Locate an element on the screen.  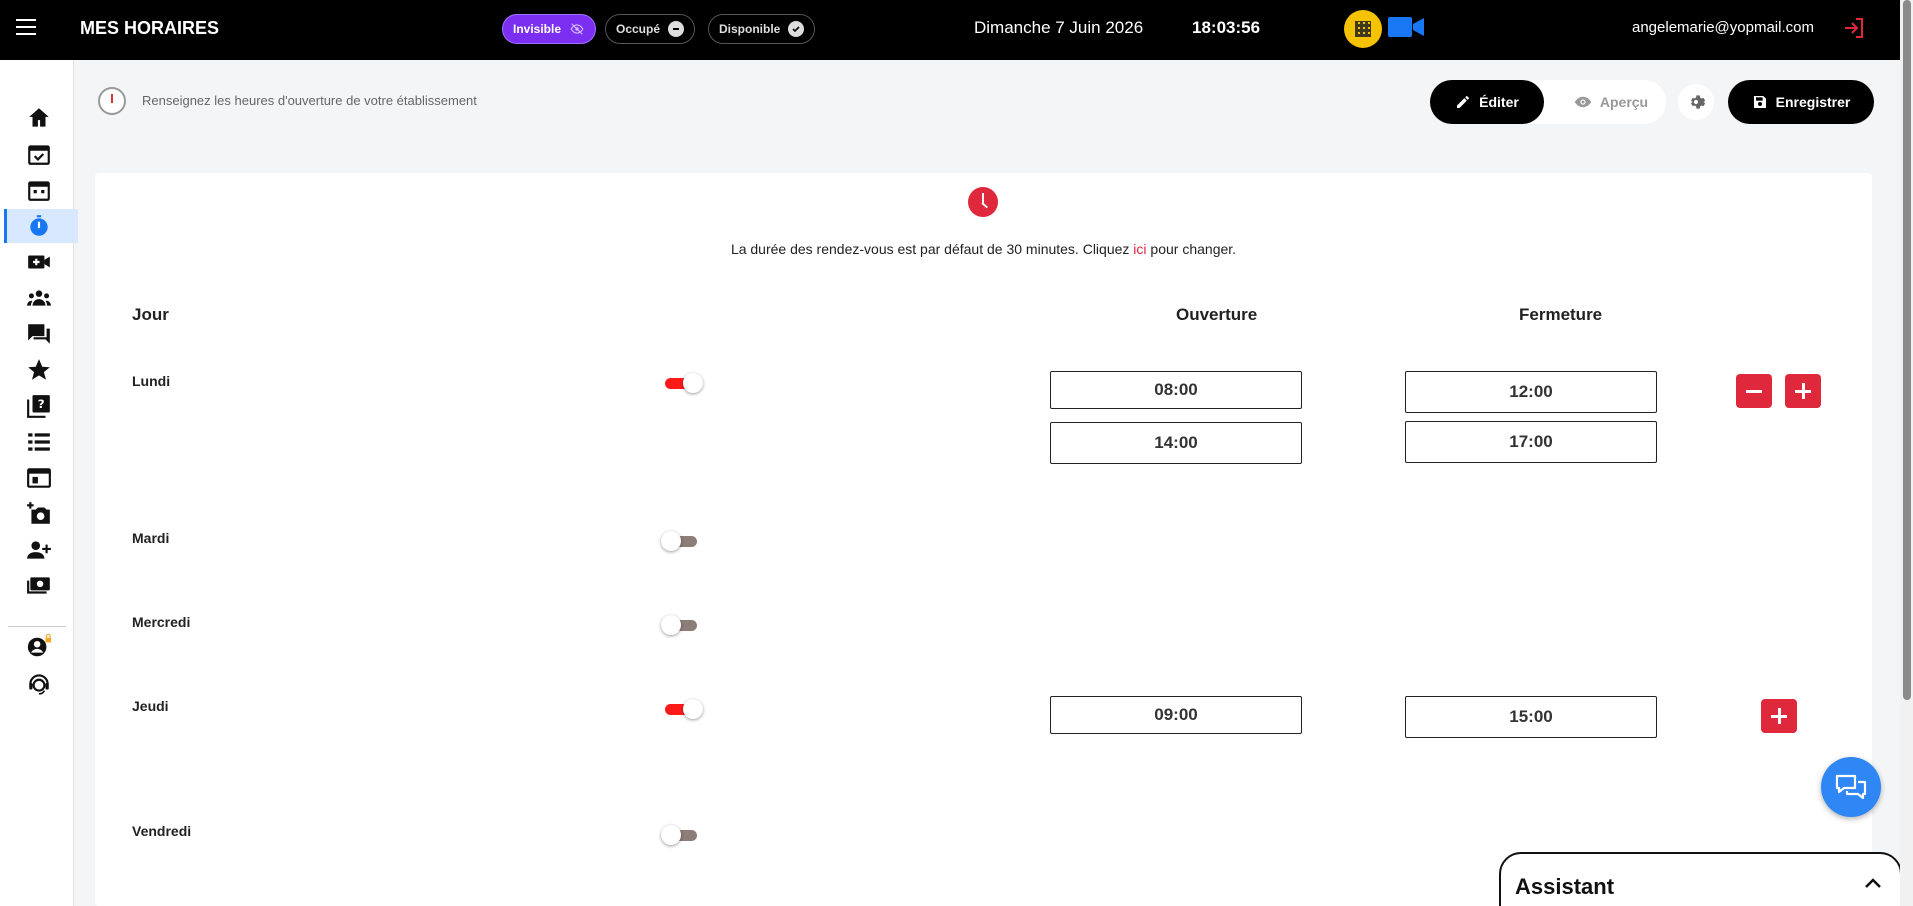
pencil-icon is located at coordinates (1463, 102).